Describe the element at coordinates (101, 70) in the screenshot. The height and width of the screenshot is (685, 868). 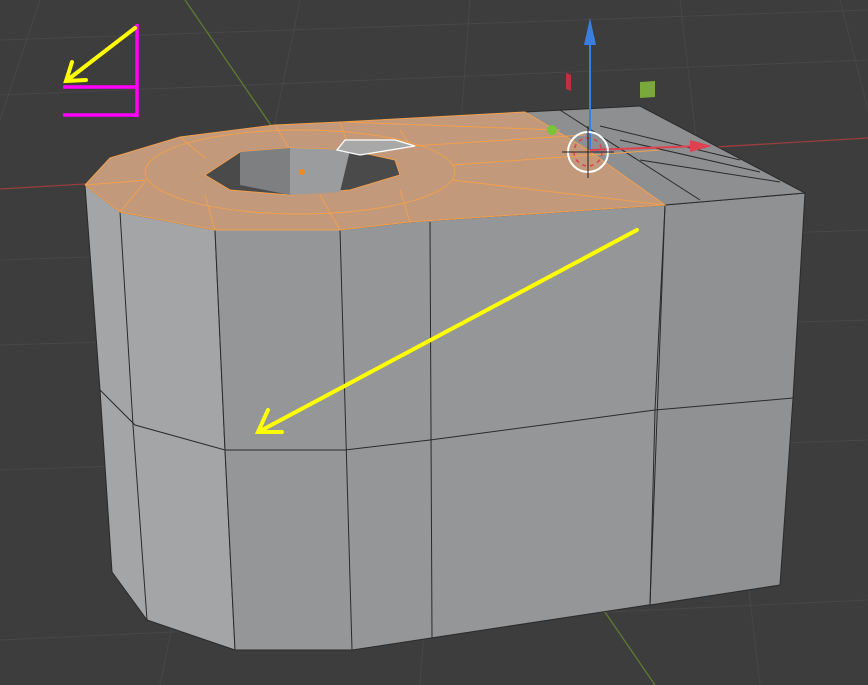
I see `bracket-marker-icon` at that location.